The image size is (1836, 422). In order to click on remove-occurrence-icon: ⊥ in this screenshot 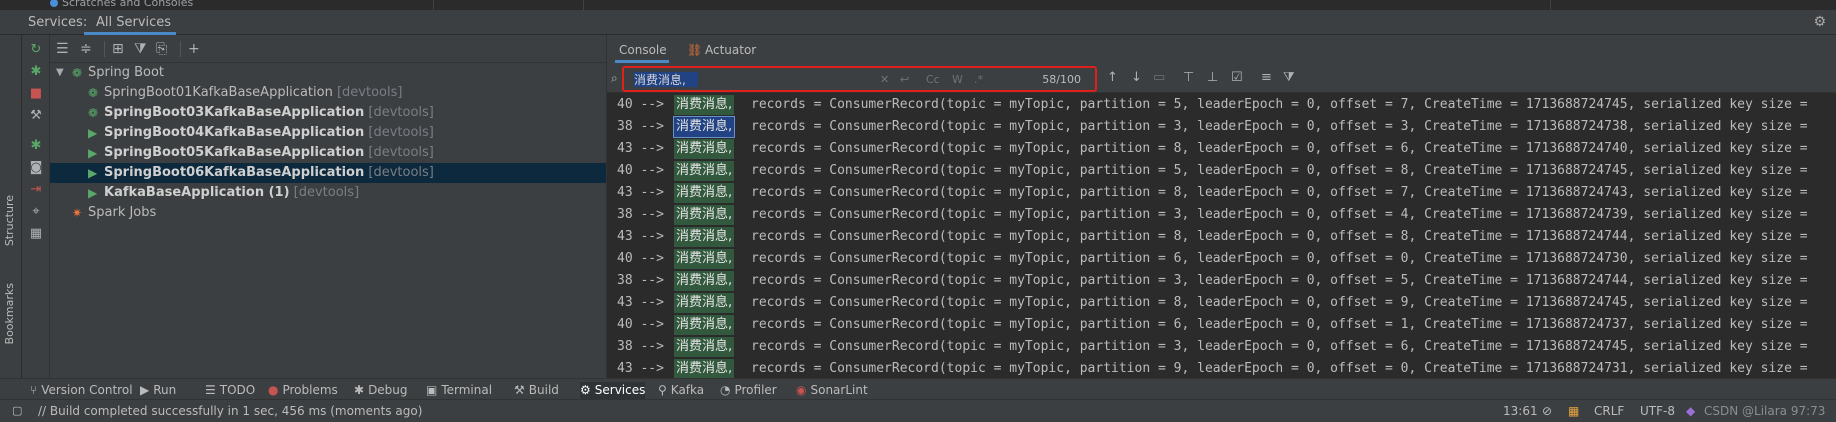, I will do `click(1212, 77)`.